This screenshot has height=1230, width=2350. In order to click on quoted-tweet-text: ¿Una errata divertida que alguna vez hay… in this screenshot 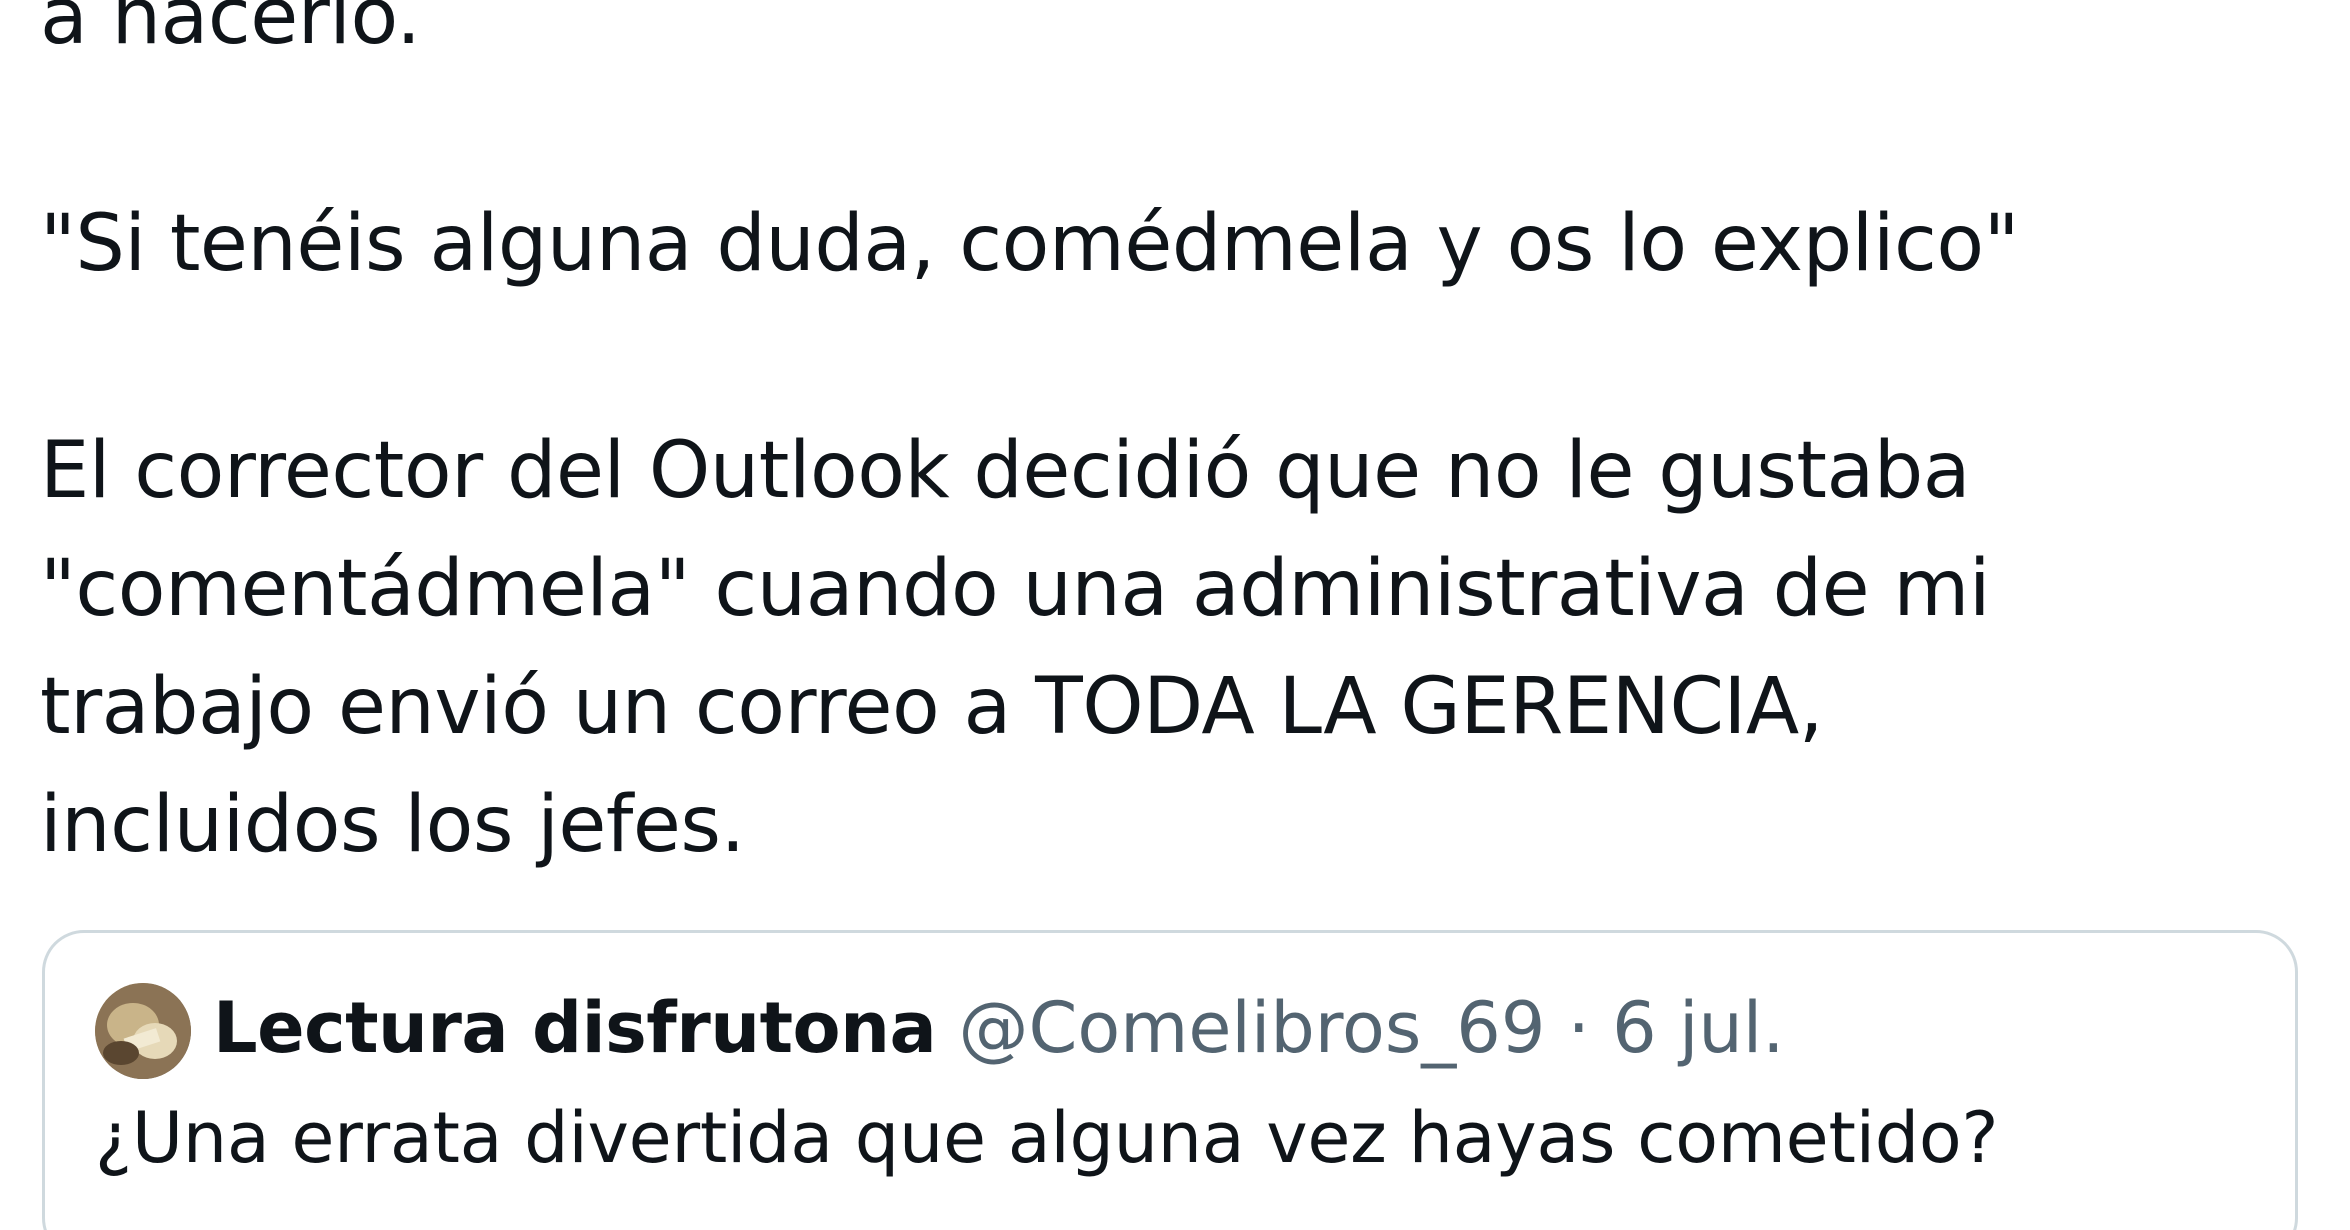, I will do `click(1047, 1138)`.